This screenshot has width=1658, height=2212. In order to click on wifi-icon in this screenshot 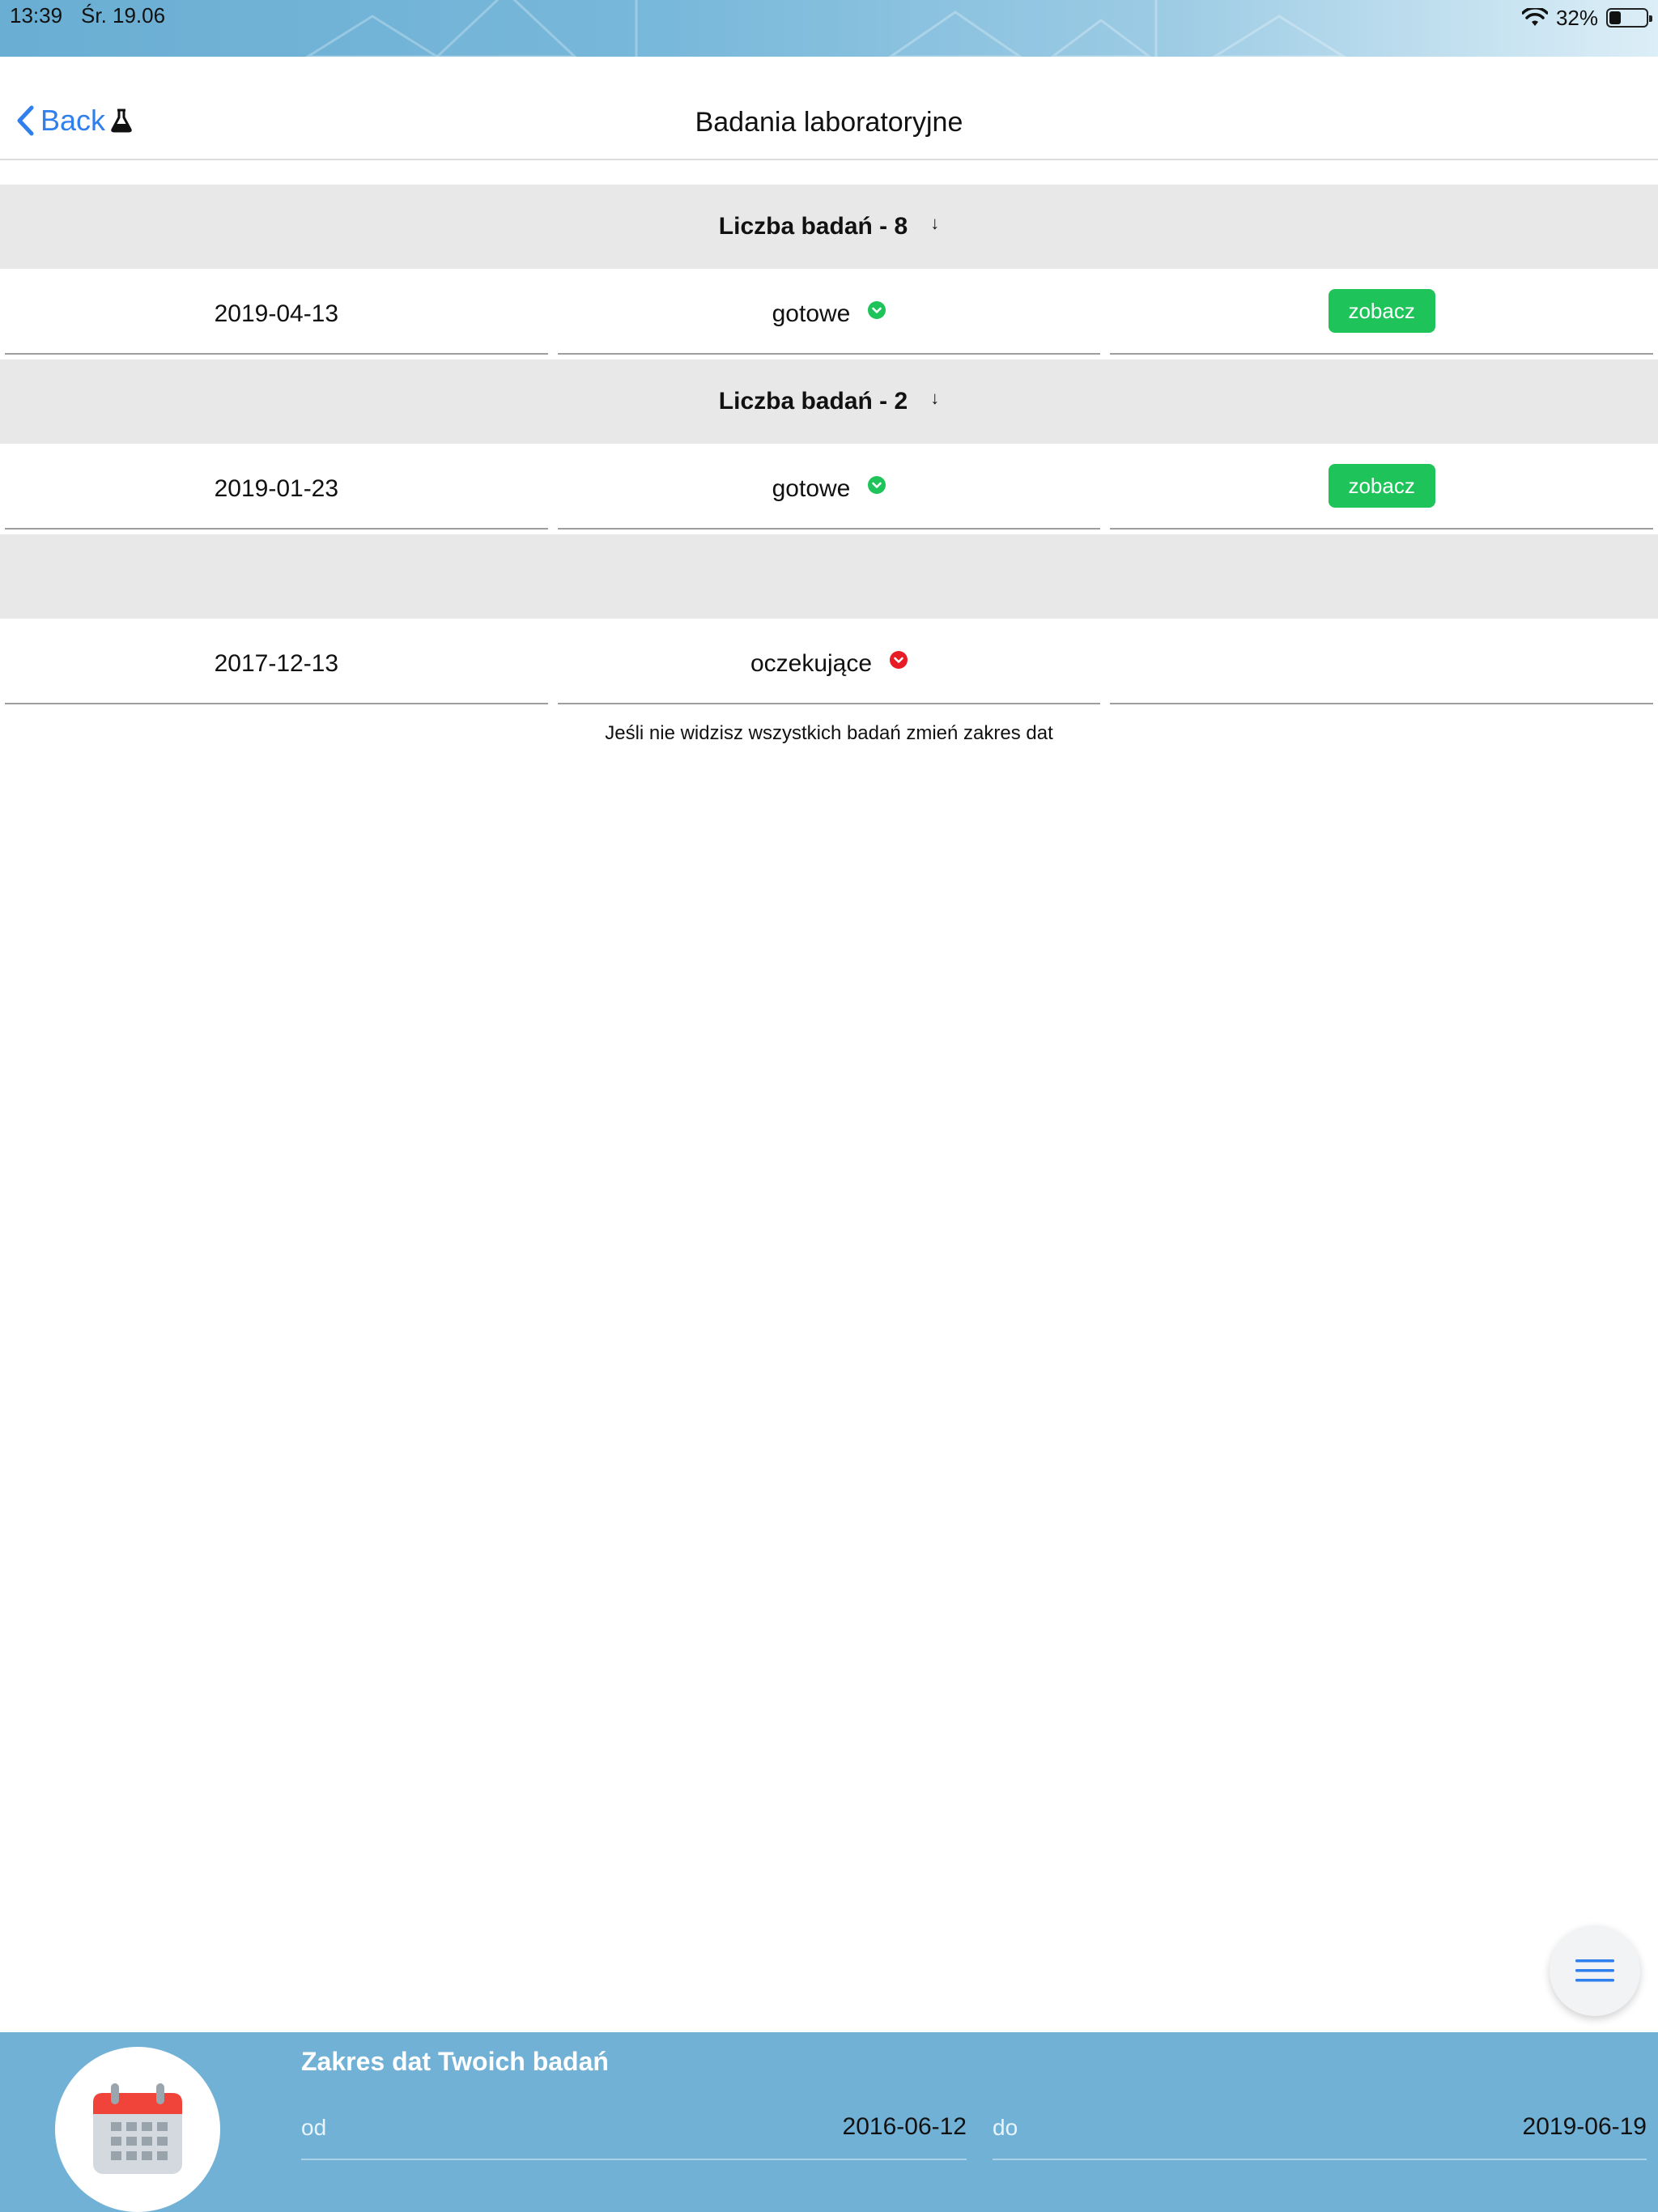, I will do `click(1534, 17)`.